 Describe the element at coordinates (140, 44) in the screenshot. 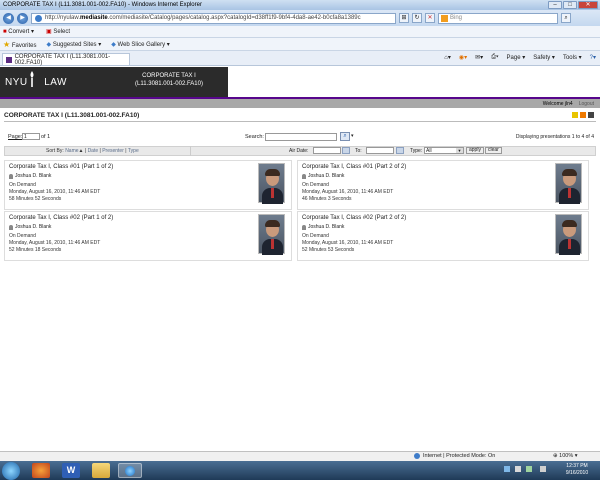

I see `web-slice-gallery-link: ◆ Web Slice Gallery ▾` at that location.